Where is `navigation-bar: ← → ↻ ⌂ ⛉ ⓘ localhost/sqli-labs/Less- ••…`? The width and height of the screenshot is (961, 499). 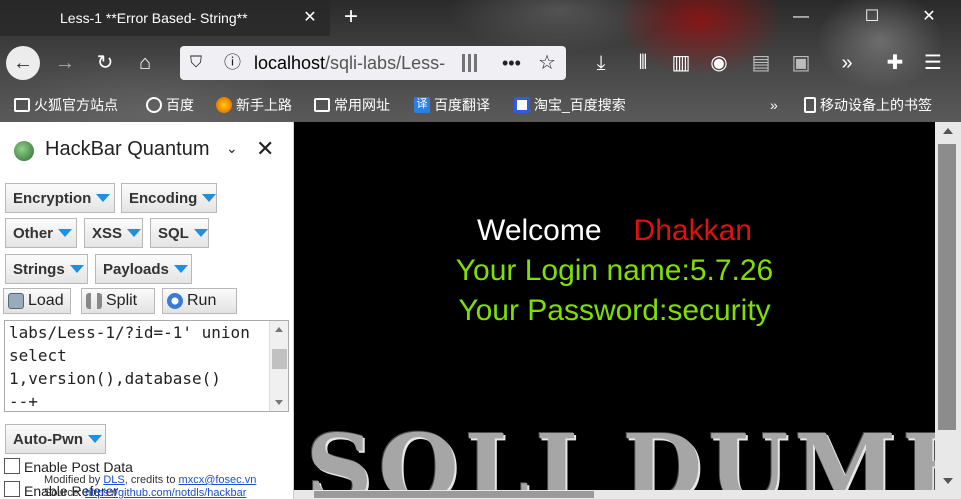
navigation-bar: ← → ↻ ⌂ ⛉ ⓘ localhost/sqli-labs/Less- ••… is located at coordinates (480, 63).